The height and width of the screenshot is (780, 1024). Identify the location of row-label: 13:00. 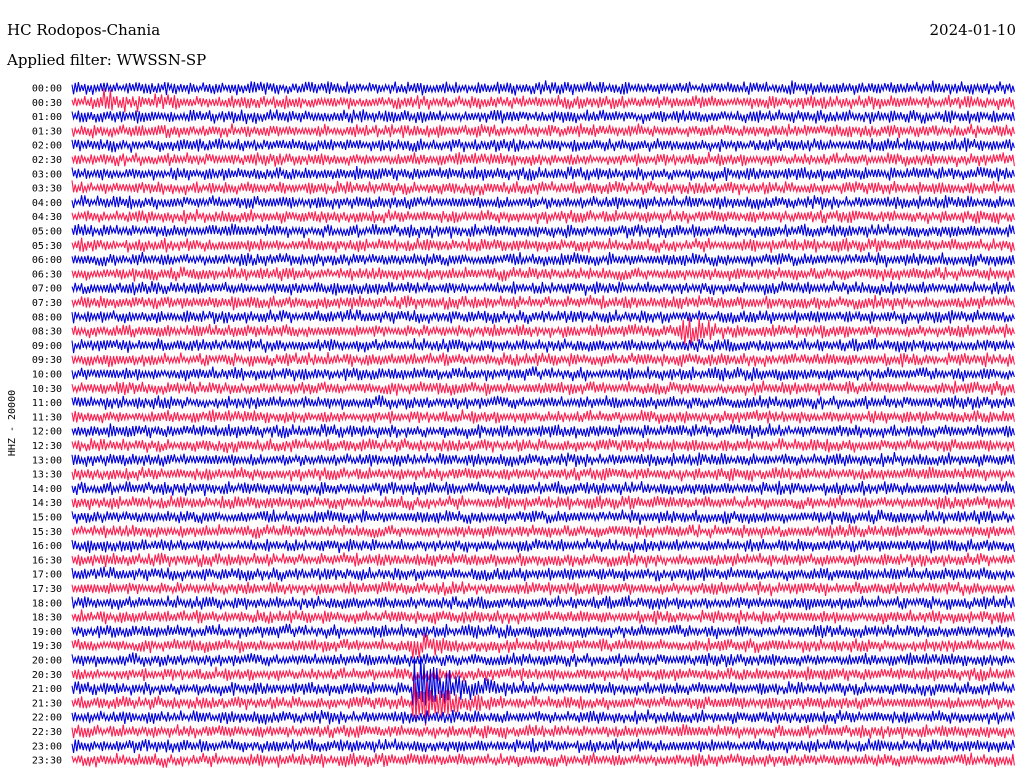
(47, 460).